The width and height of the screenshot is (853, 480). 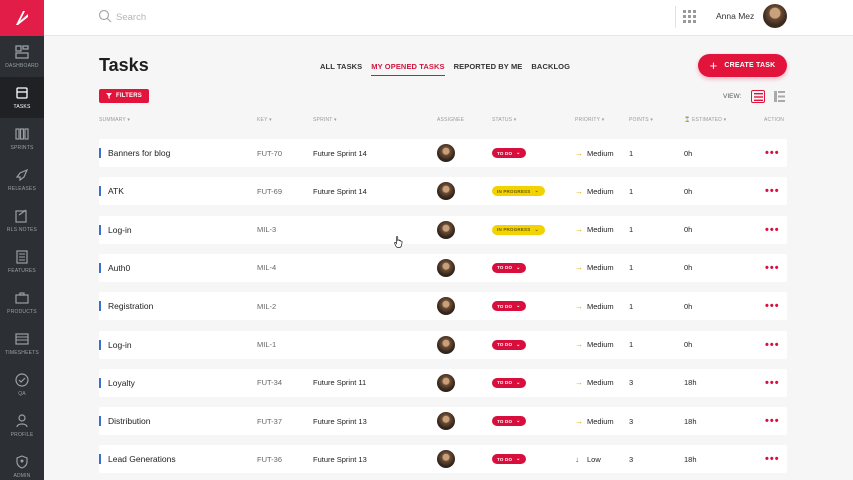 I want to click on task-points: 1, so click(x=631, y=230).